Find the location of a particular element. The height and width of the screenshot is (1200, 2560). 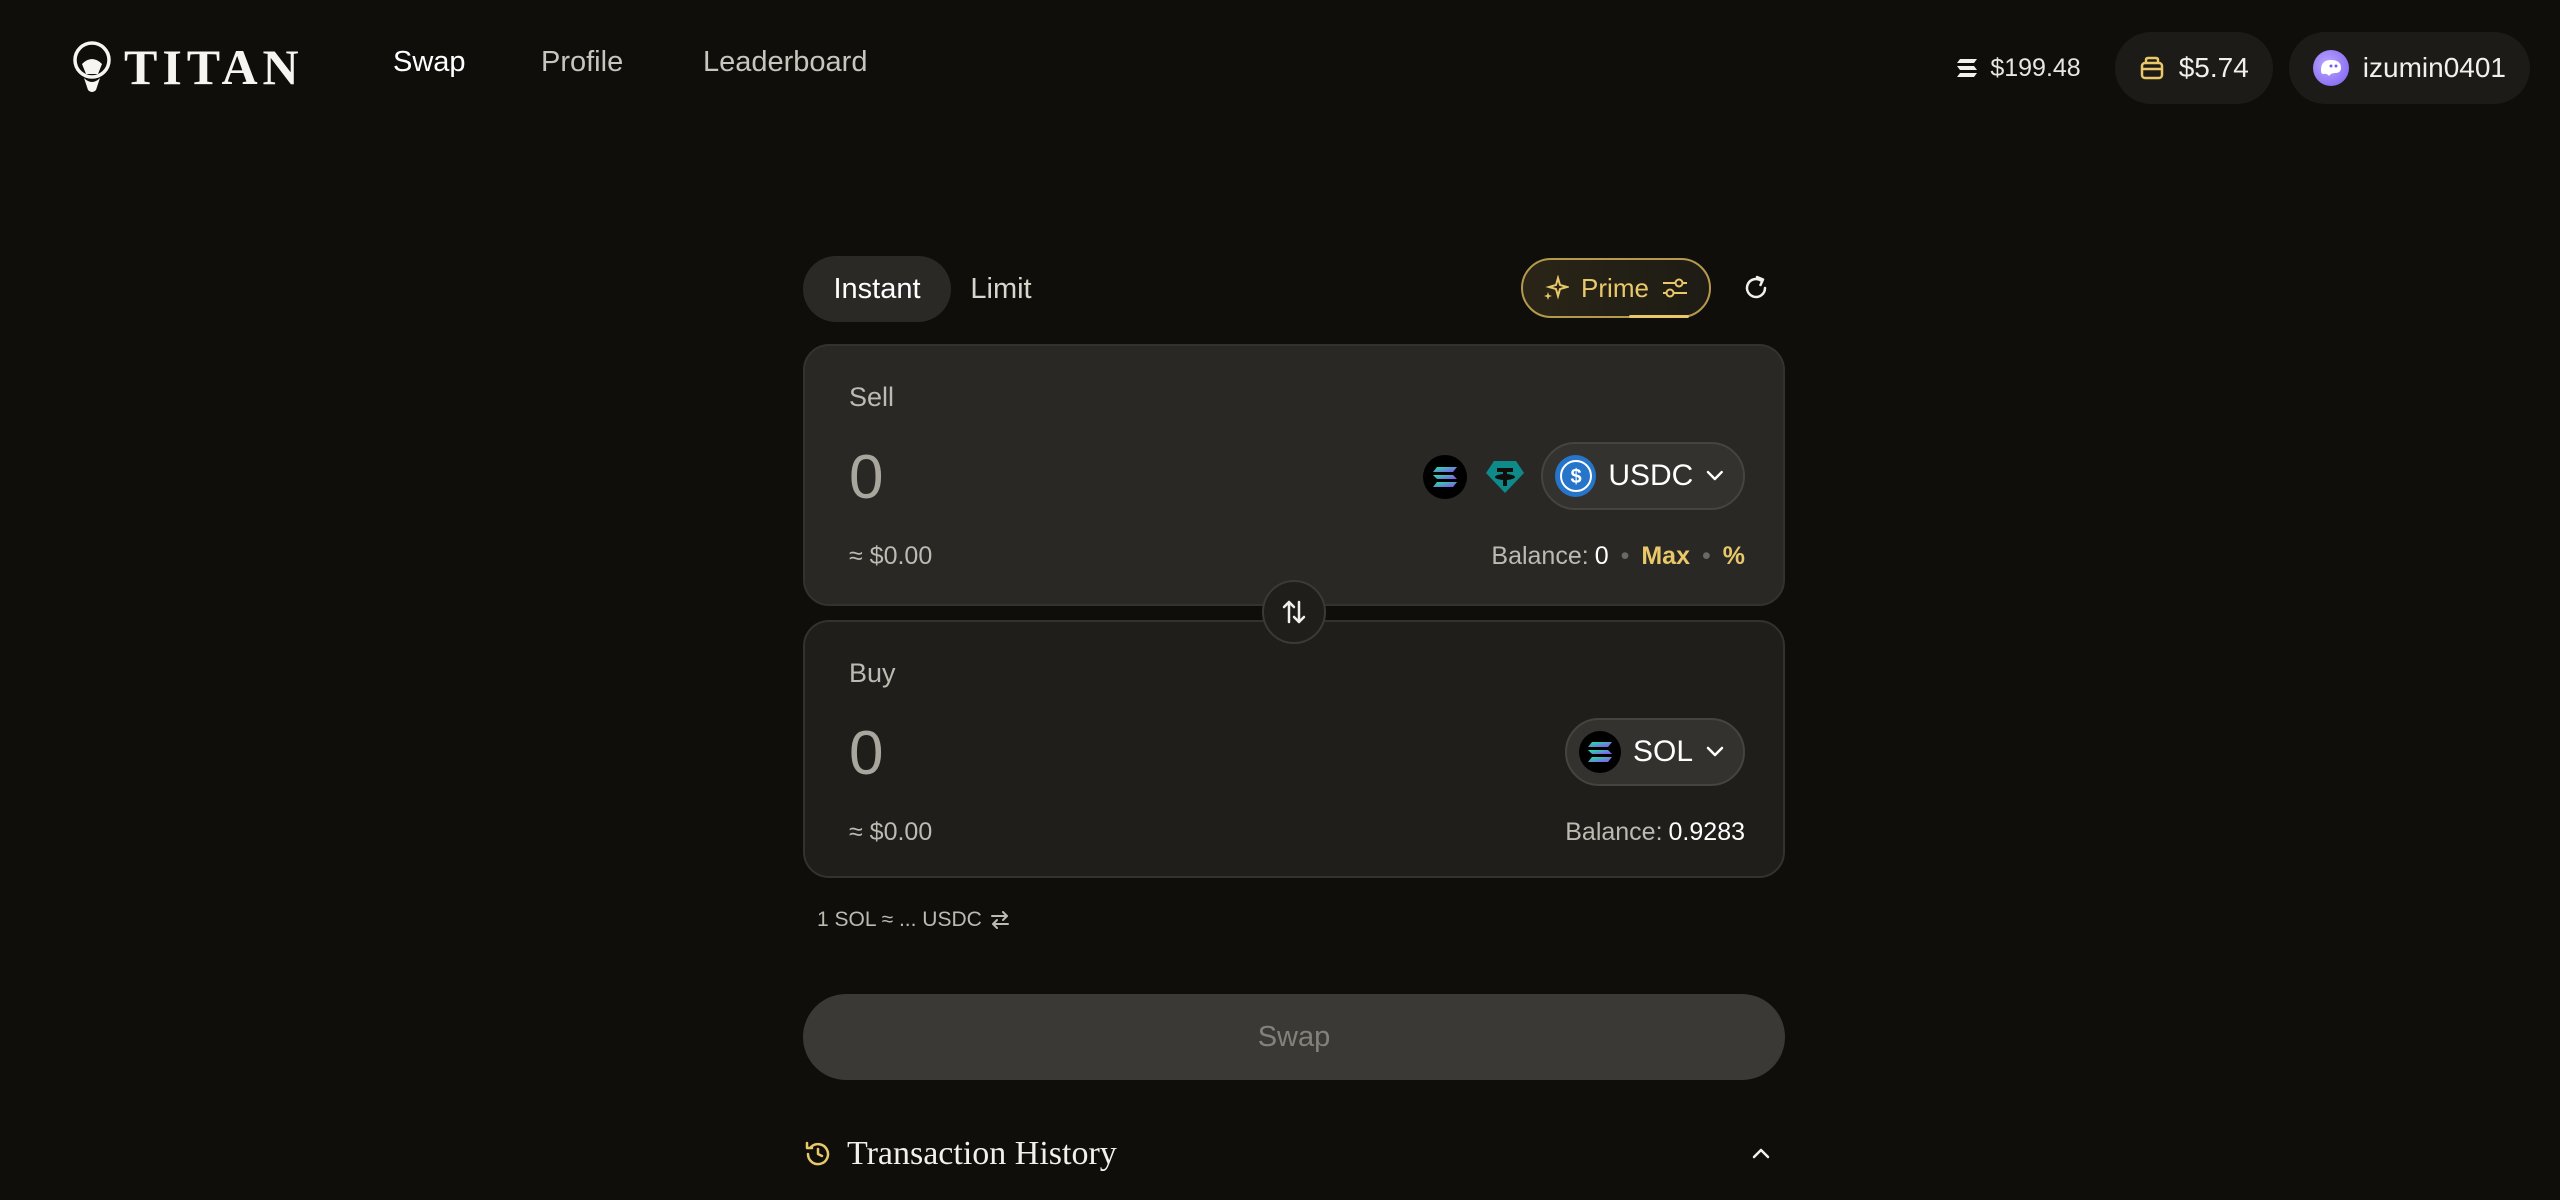

main-nav: Swap Profile Leaderboard is located at coordinates (630, 62).